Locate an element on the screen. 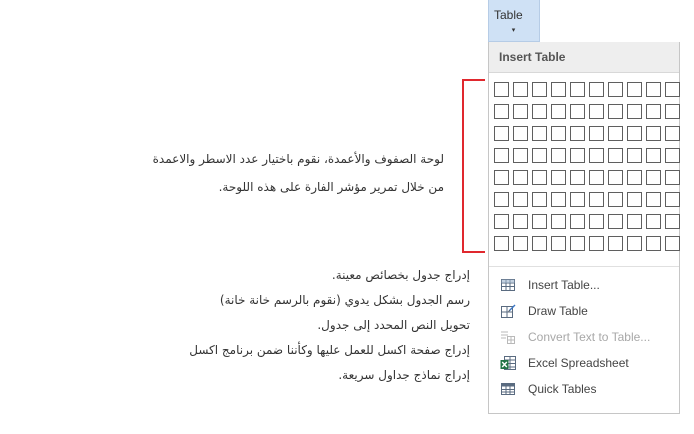 This screenshot has width=694, height=434. menu-item-quick-tables: Quick Tables is located at coordinates (584, 389).